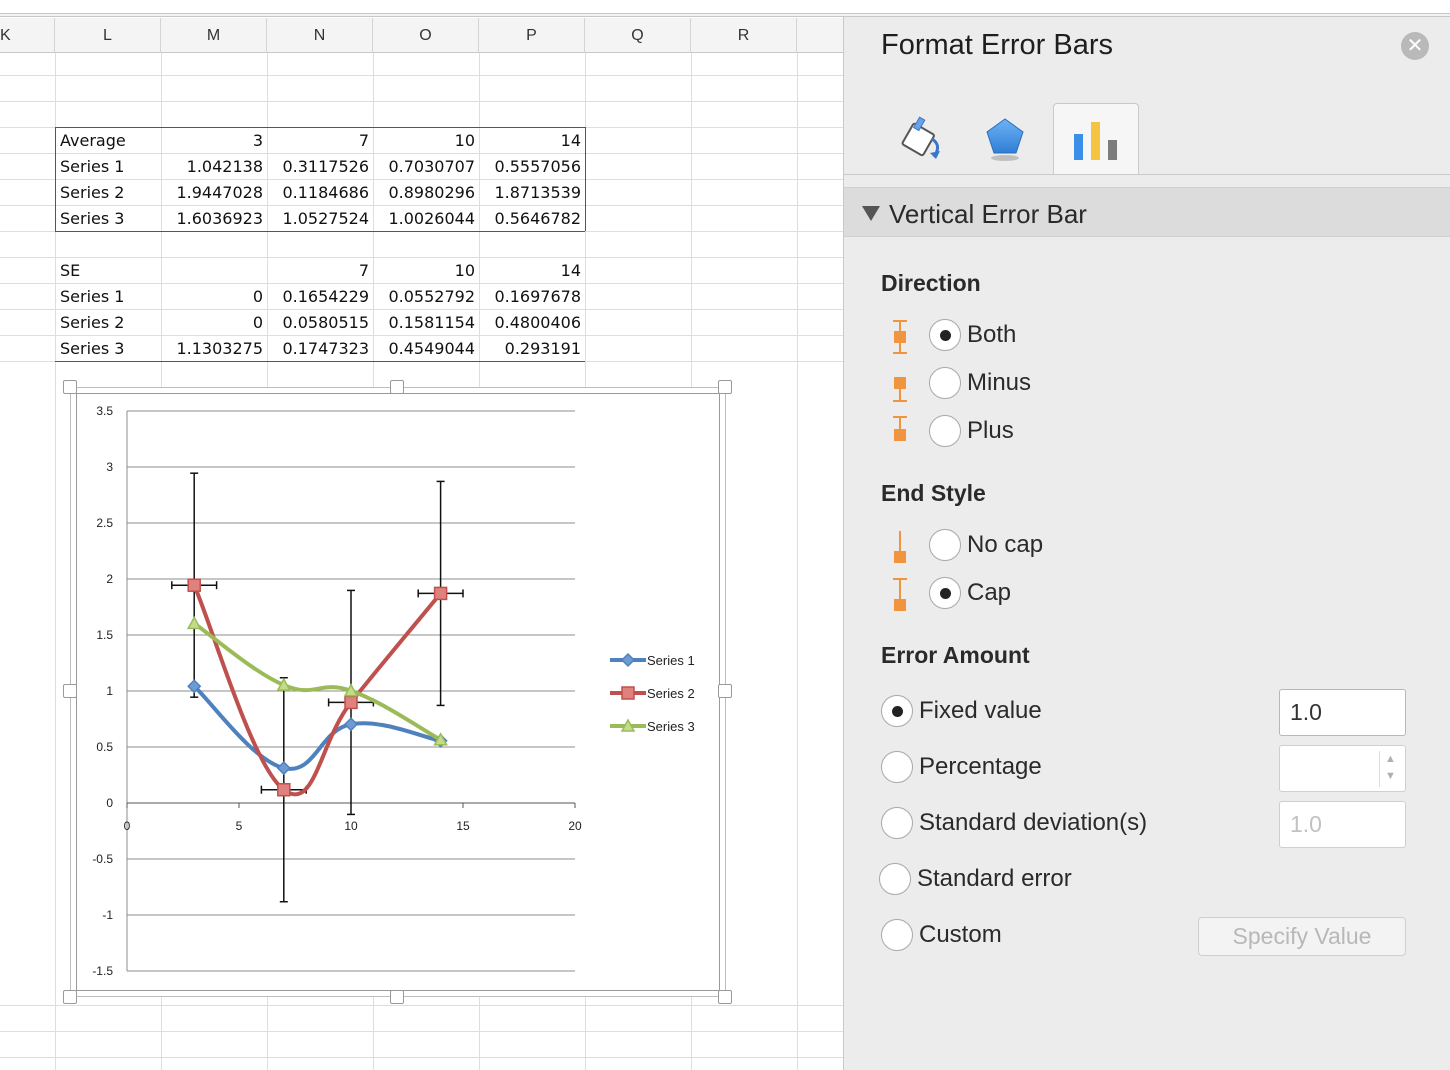 This screenshot has height=1070, width=1450. What do you see at coordinates (994, 878) in the screenshot?
I see `option-label: Standard error` at bounding box center [994, 878].